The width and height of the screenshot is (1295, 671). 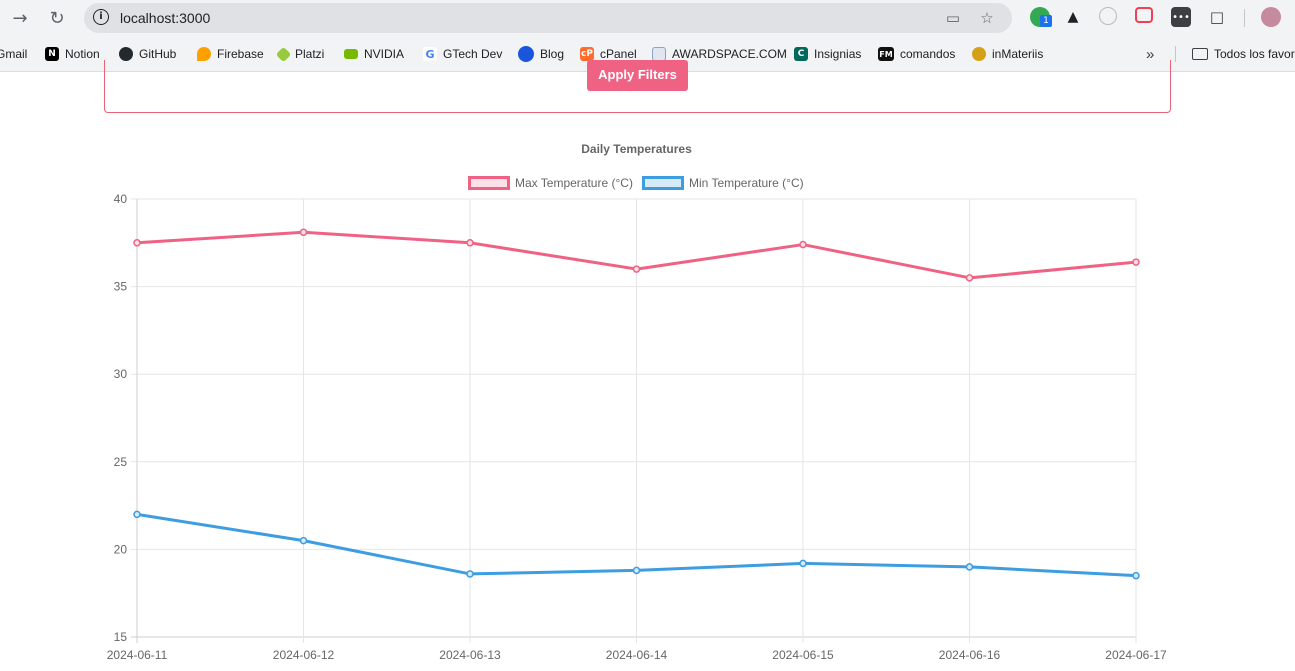 I want to click on address-bar: i localhost:3000 ▭ ☆, so click(x=548, y=18).